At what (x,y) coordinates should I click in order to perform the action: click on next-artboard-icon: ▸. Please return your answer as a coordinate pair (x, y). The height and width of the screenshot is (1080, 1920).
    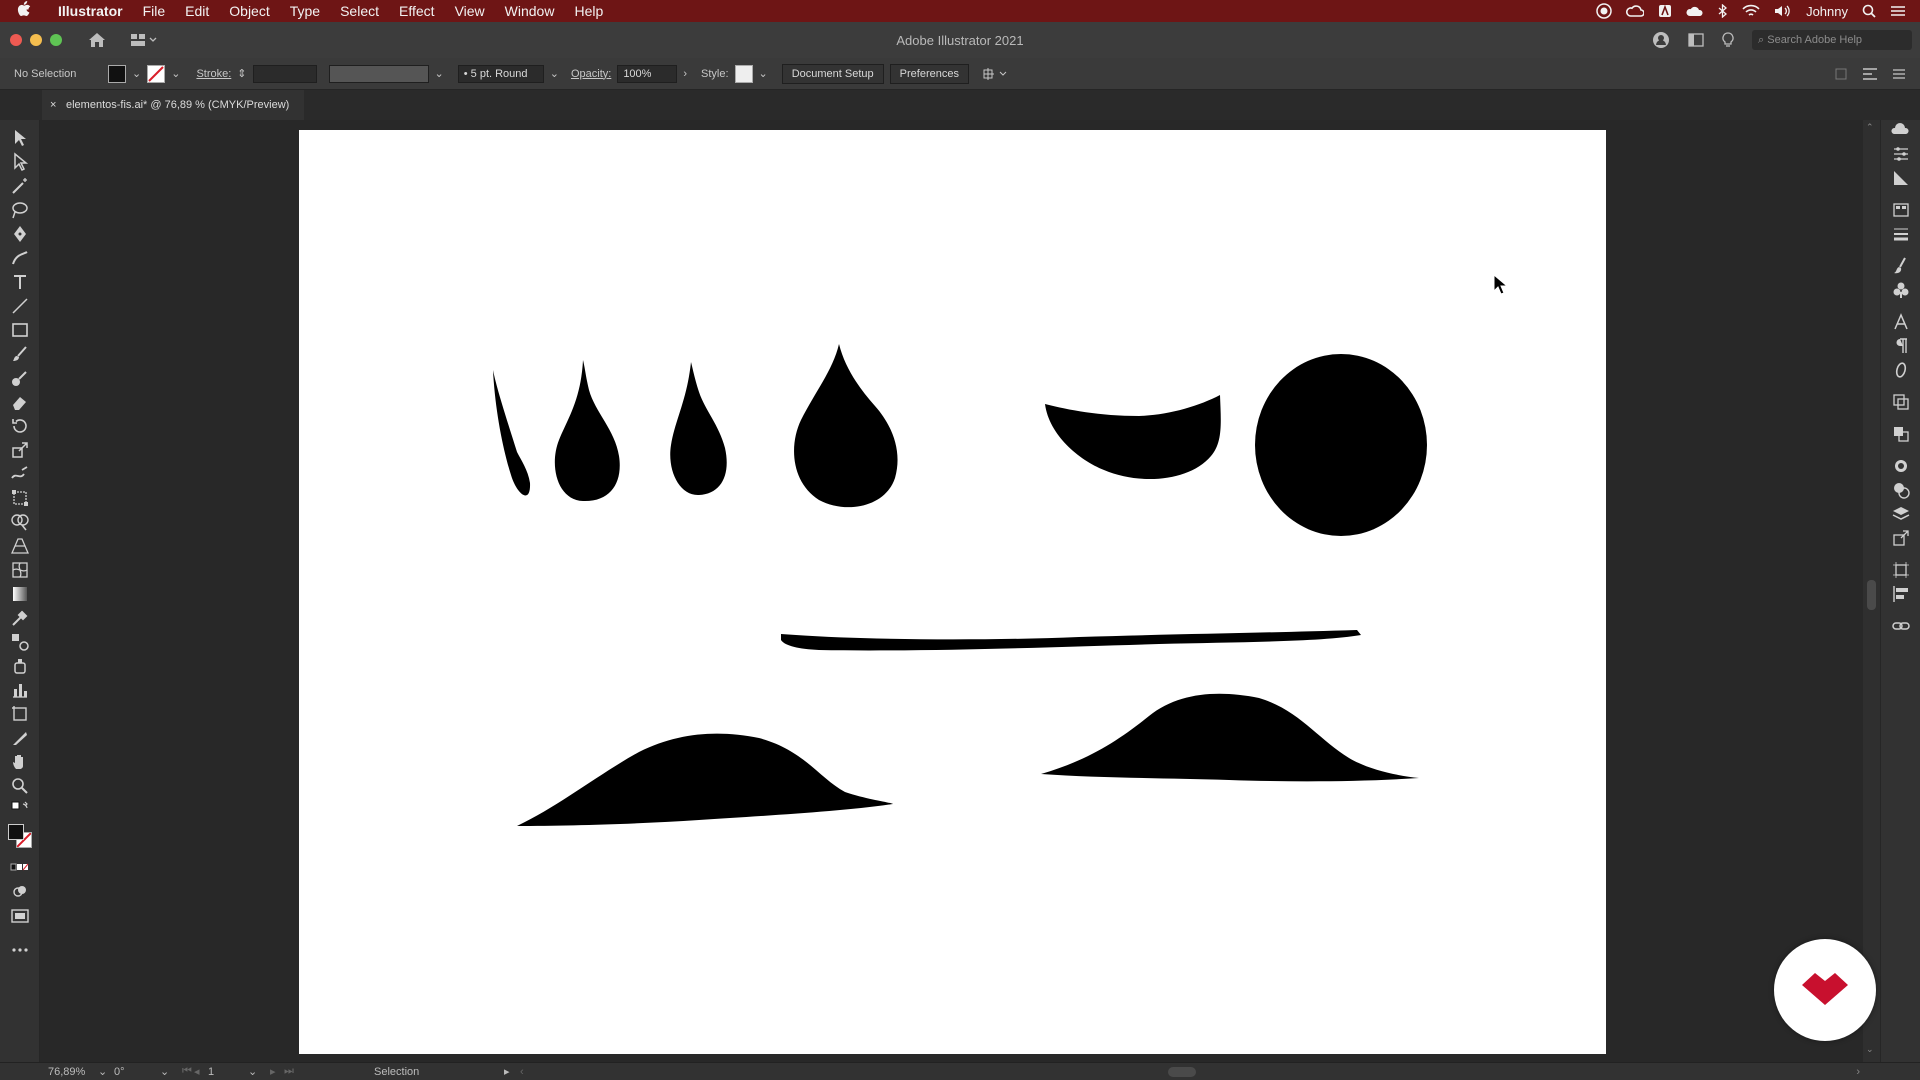
    Looking at the image, I should click on (277, 1071).